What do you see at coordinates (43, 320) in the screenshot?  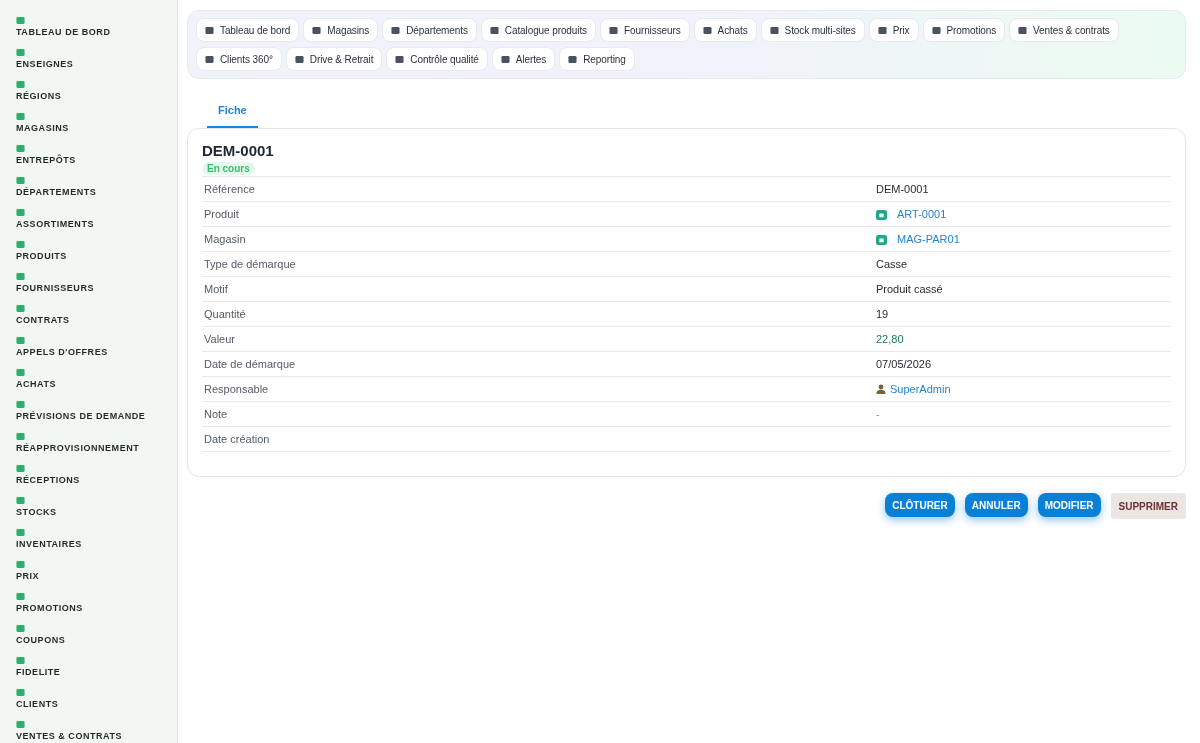 I see `sidebar-item: CONTRATS` at bounding box center [43, 320].